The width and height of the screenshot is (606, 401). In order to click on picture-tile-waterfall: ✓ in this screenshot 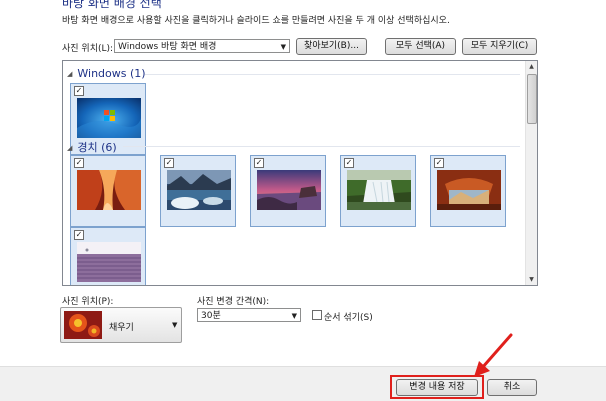, I will do `click(378, 191)`.